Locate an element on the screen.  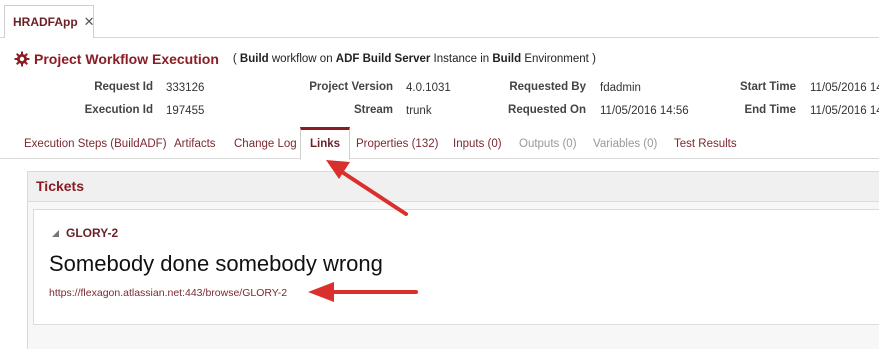
app-tab: HRADFApp ✕ is located at coordinates (49, 21).